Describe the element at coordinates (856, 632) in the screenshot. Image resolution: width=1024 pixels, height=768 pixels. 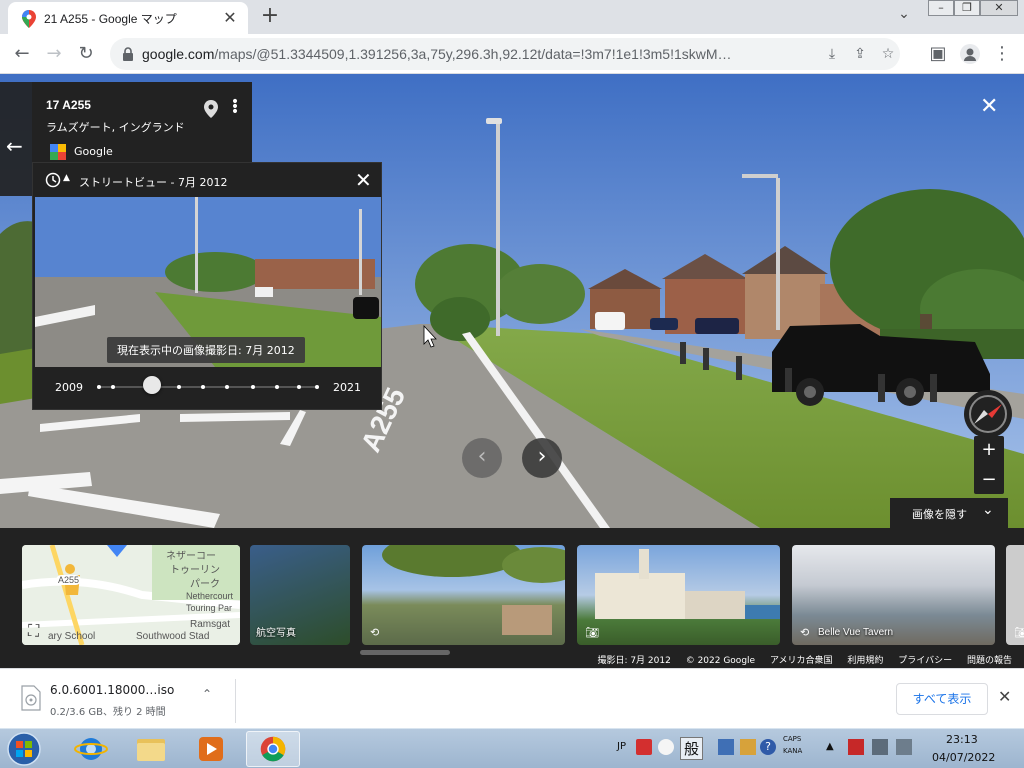
I see `photo-caption: Belle Vue Tavern` at that location.